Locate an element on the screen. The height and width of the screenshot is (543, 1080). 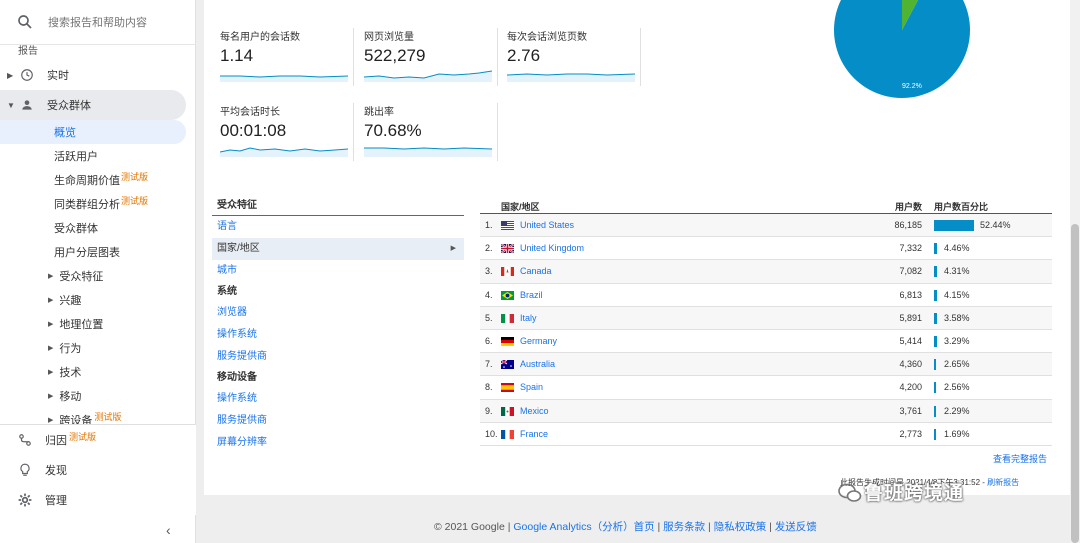
nav-lifetime-value: 生命周期价值 测试版 is located at coordinates (98, 180).